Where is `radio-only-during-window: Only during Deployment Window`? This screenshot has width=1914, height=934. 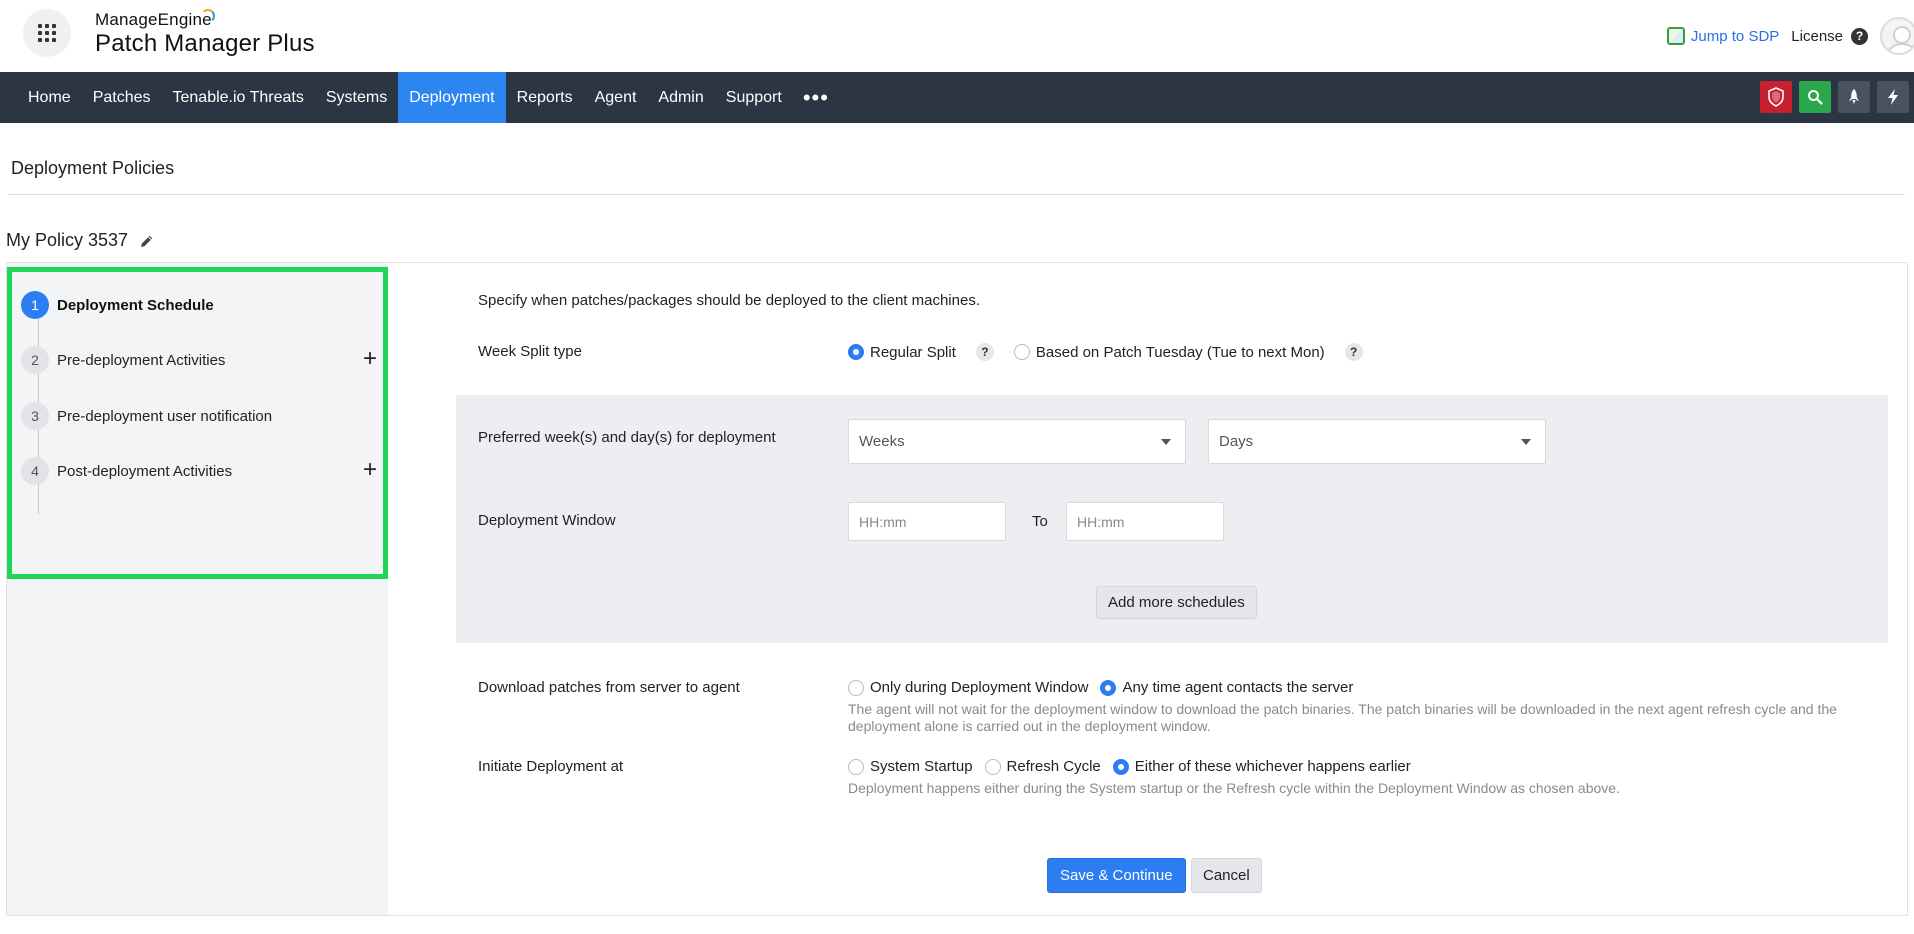 radio-only-during-window: Only during Deployment Window is located at coordinates (968, 687).